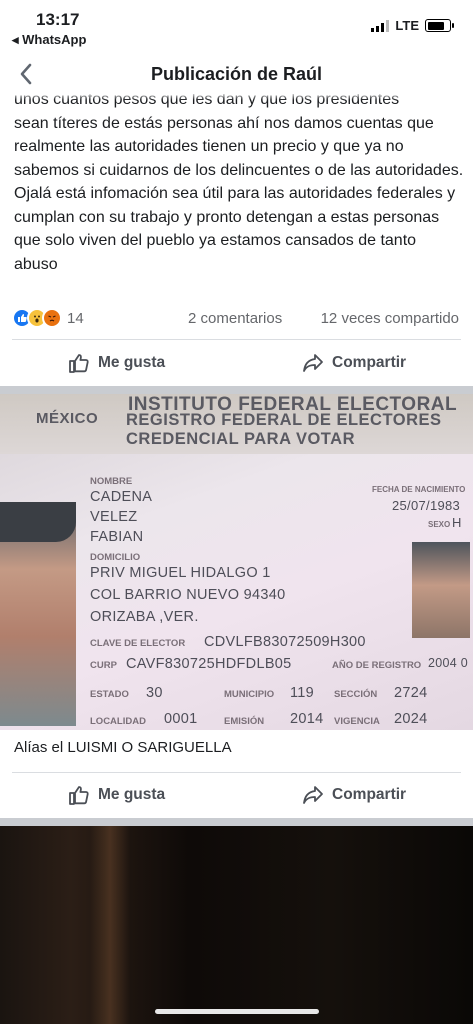  Describe the element at coordinates (302, 693) in the screenshot. I see `municipality-value: 119` at that location.